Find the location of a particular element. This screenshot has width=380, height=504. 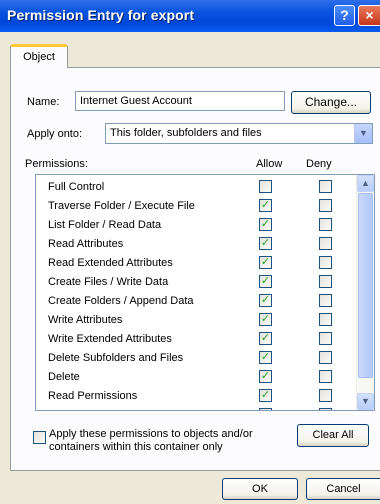

permission-row: List Folder / Read Data ✓ is located at coordinates (197, 225).